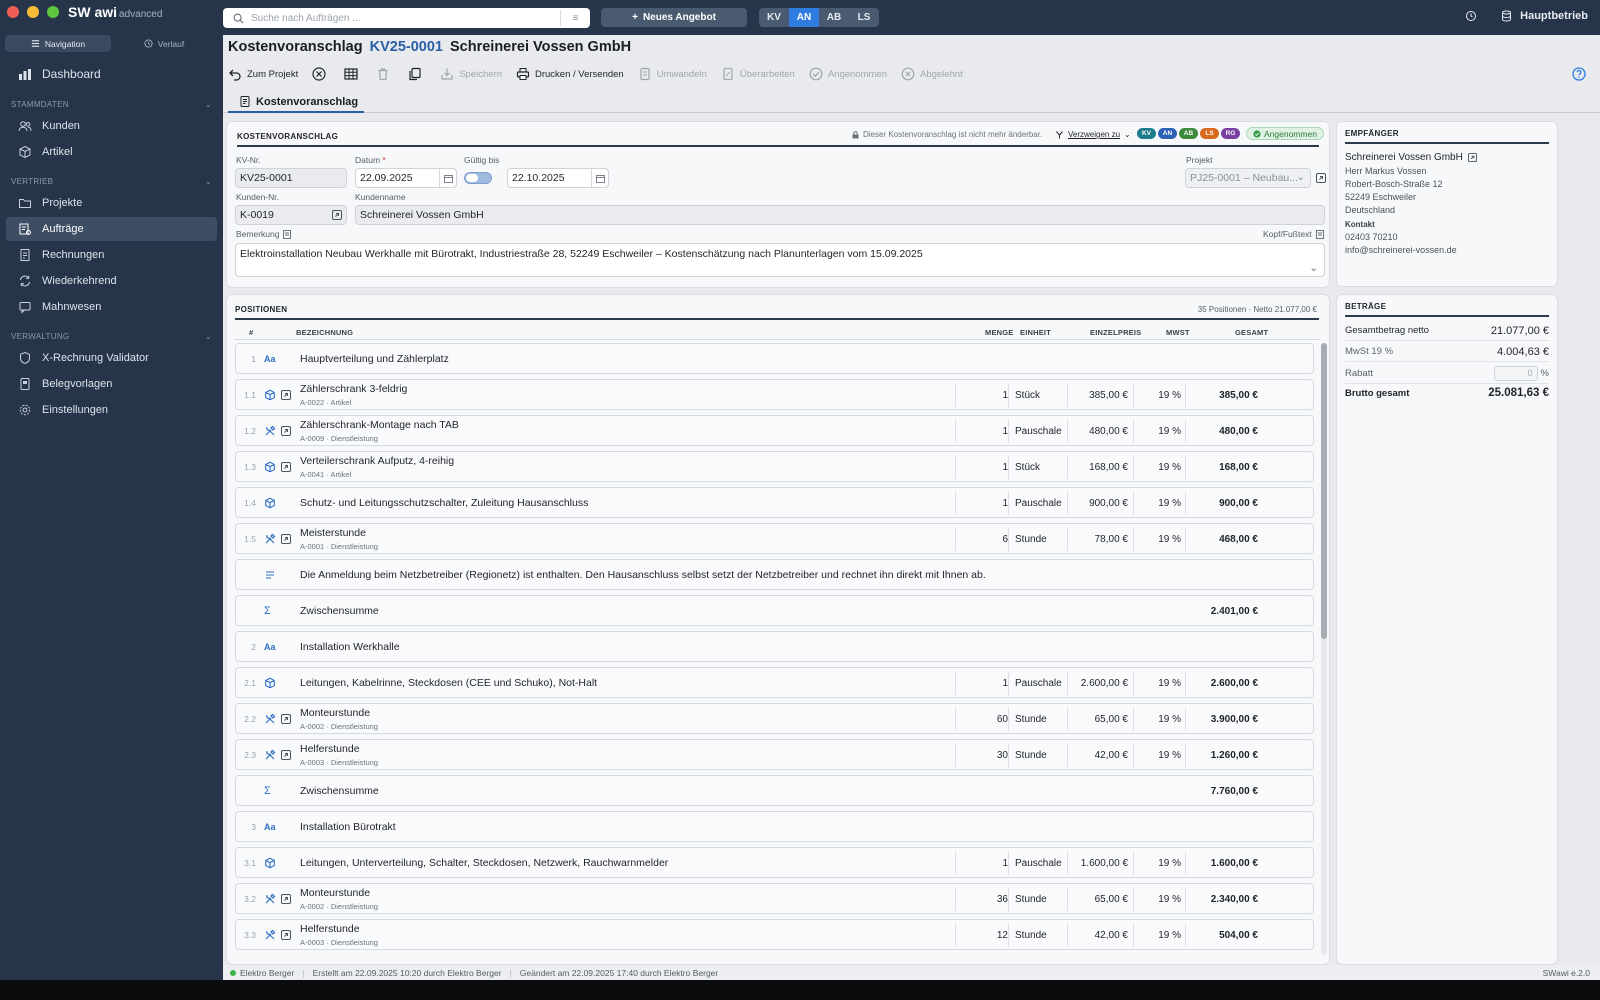  I want to click on scrollbar-thumb, so click(1324, 491).